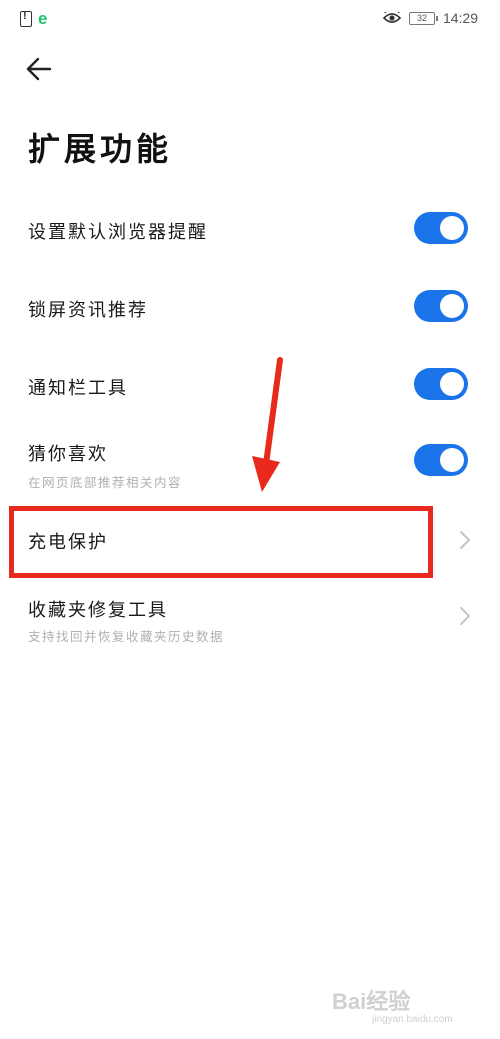 This screenshot has height=1039, width=500. I want to click on guess-you-like-toggle, so click(441, 460).